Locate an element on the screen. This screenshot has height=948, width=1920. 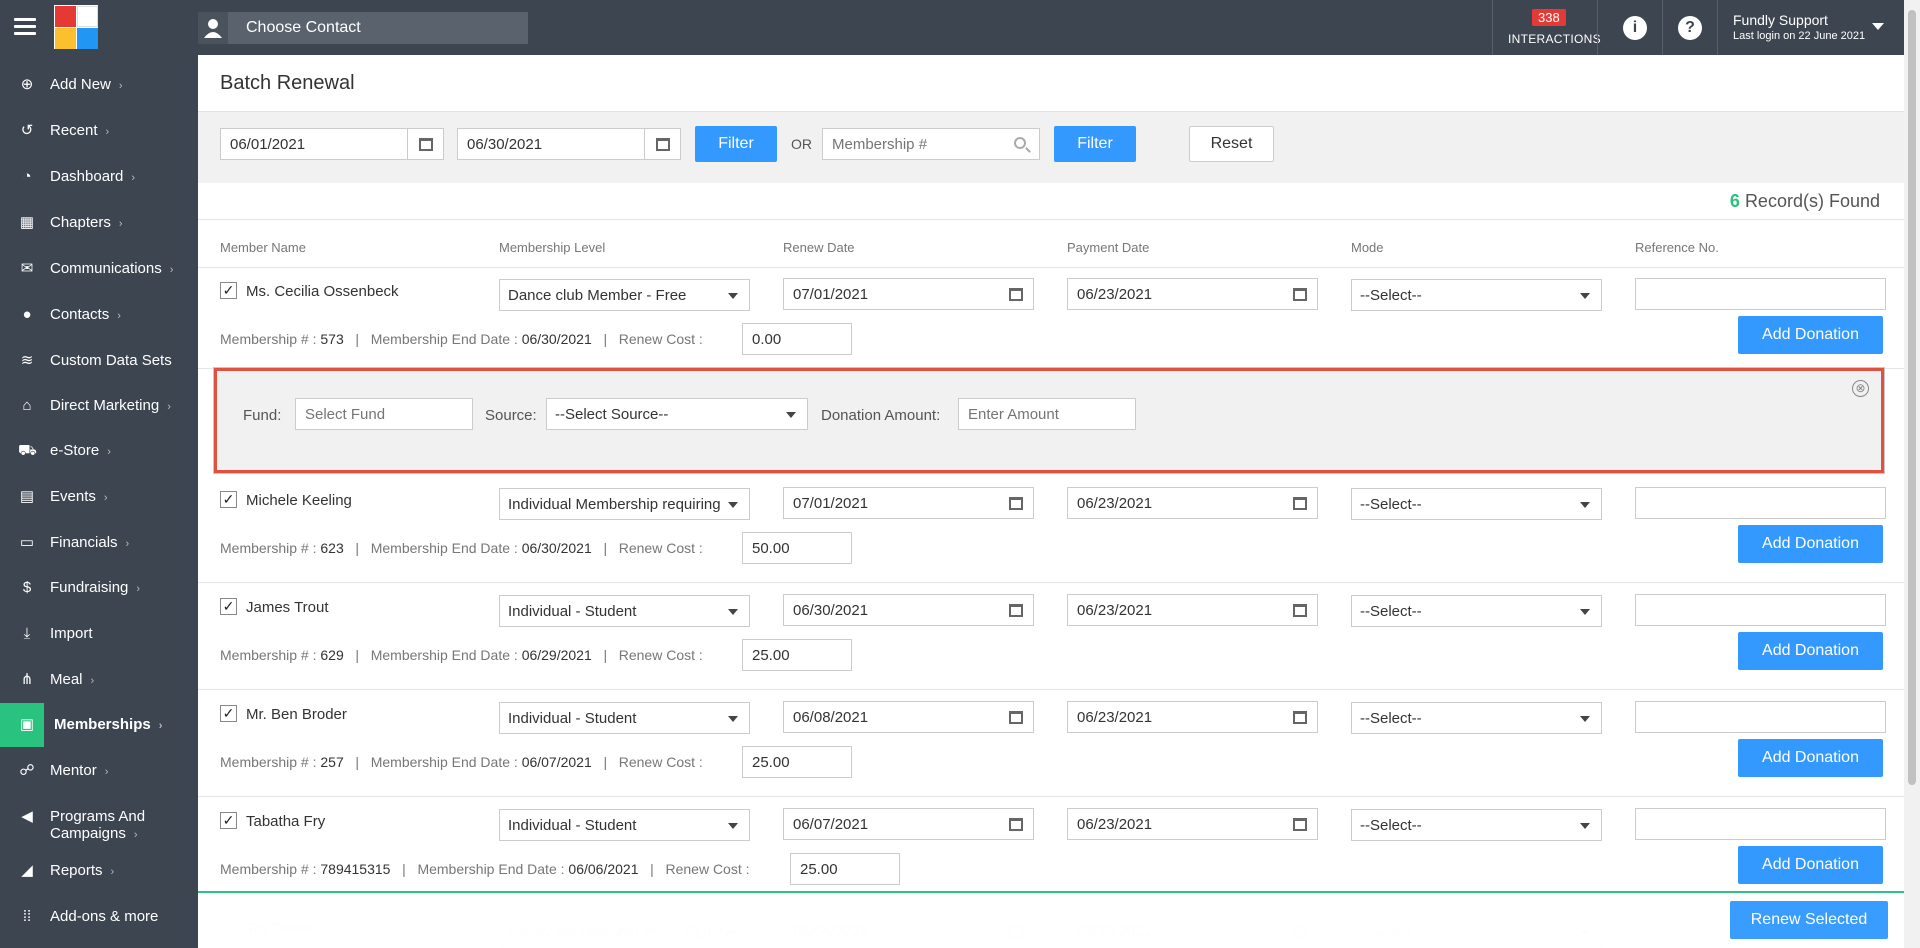
sidebar-item-mentor: ☍ Mentor › is located at coordinates (99, 771).